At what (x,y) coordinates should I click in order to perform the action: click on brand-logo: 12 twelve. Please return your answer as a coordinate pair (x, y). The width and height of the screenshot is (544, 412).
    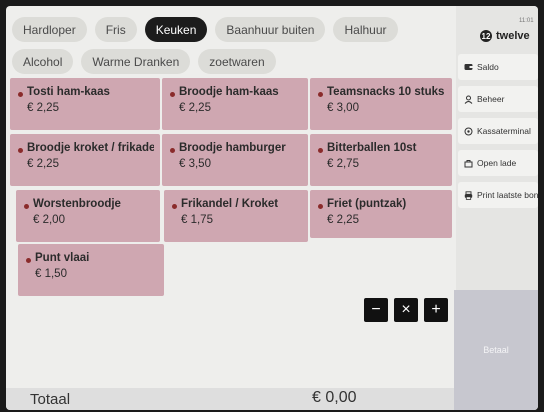
    Looking at the image, I should click on (505, 36).